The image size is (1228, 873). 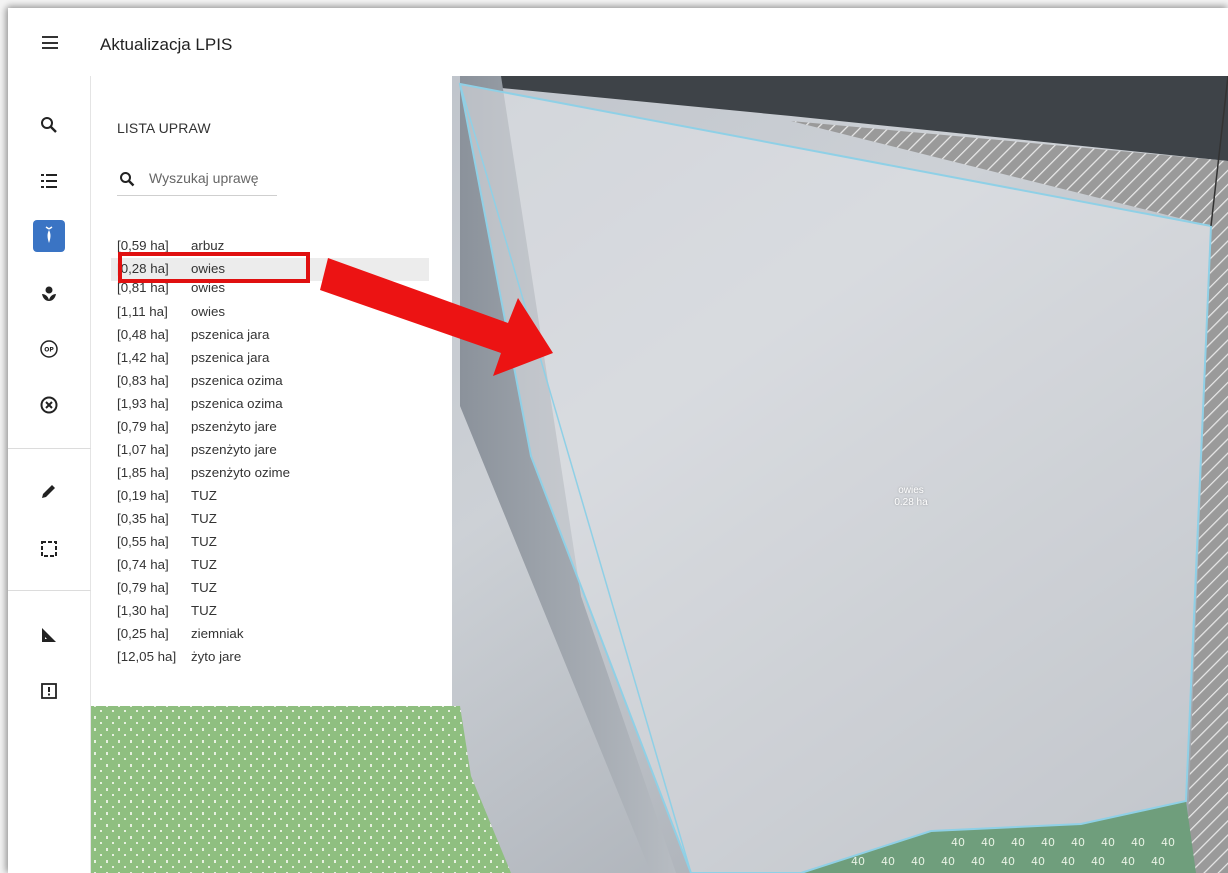 I want to click on crop-row: [1,30 ha] TUZ, so click(x=270, y=611).